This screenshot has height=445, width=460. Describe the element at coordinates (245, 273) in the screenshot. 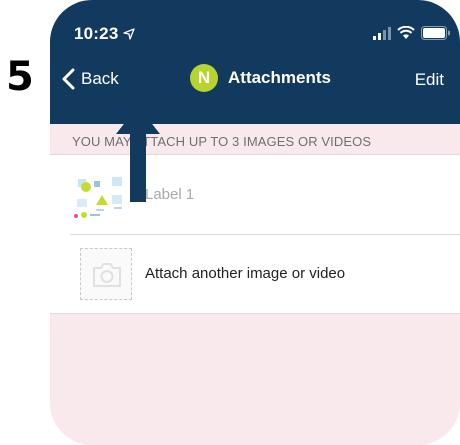

I see `attach-another-label: Attach another image or video` at that location.